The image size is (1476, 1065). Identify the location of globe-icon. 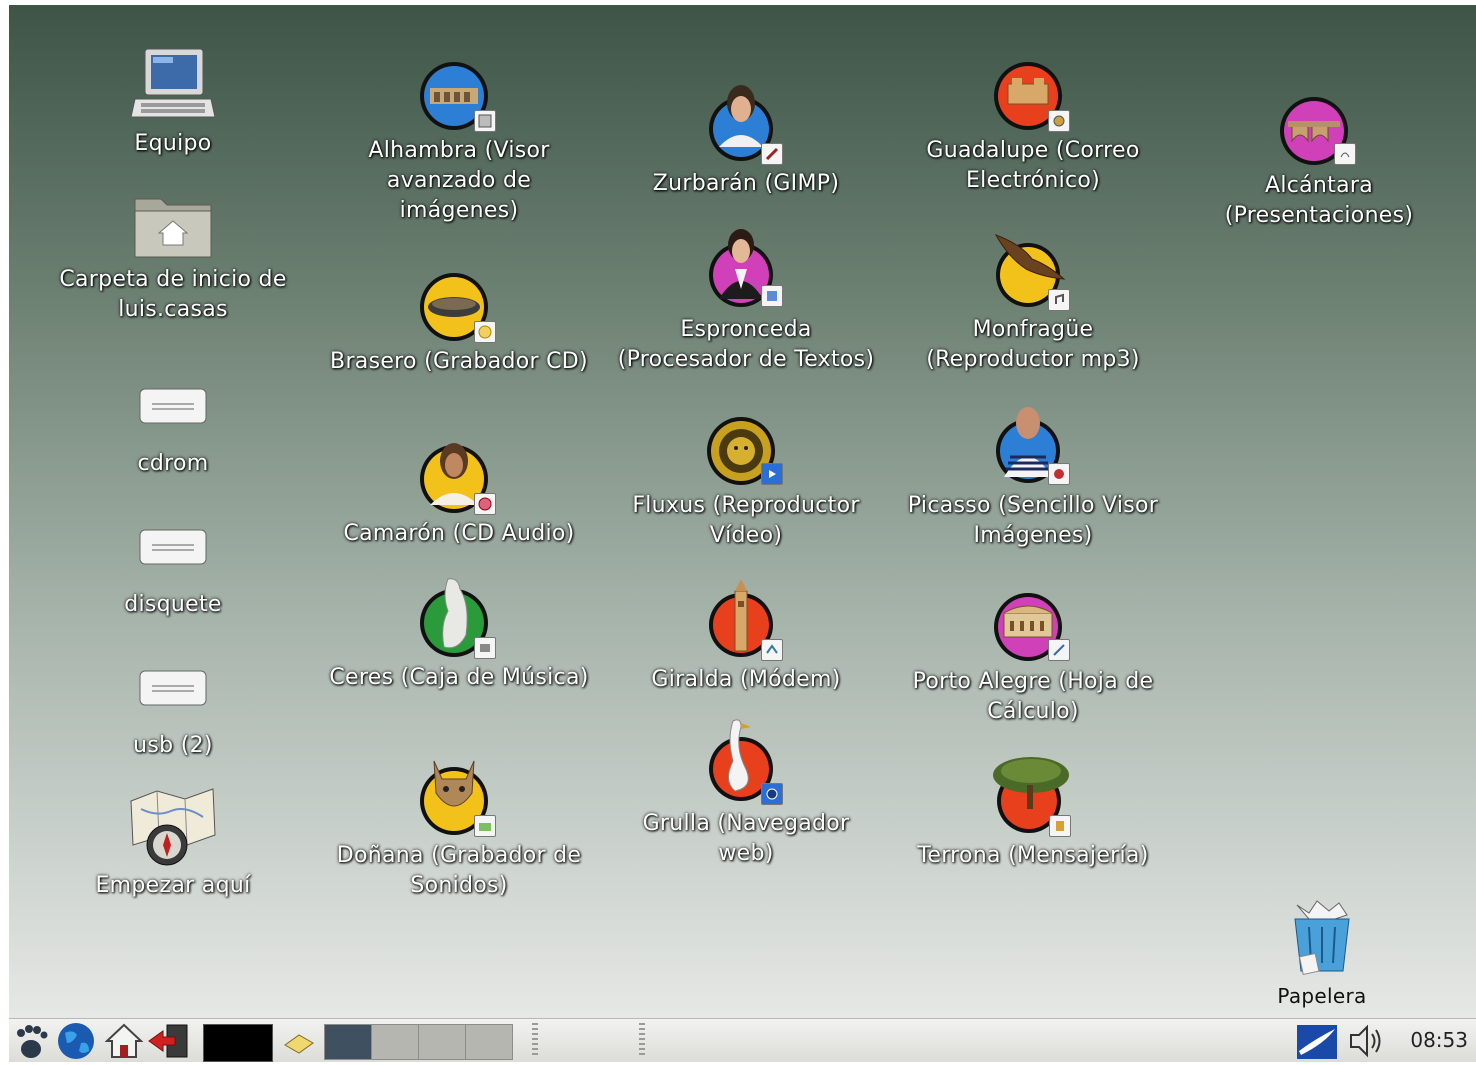
(76, 1041).